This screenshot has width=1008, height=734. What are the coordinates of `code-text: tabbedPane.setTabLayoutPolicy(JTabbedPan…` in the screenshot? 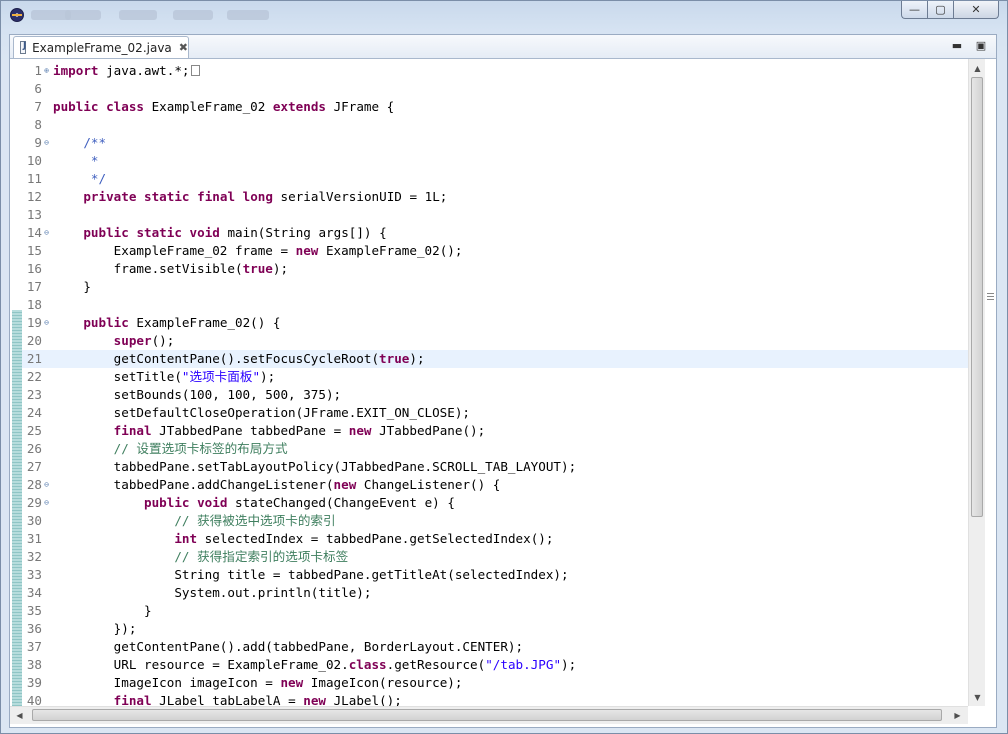 It's located at (315, 466).